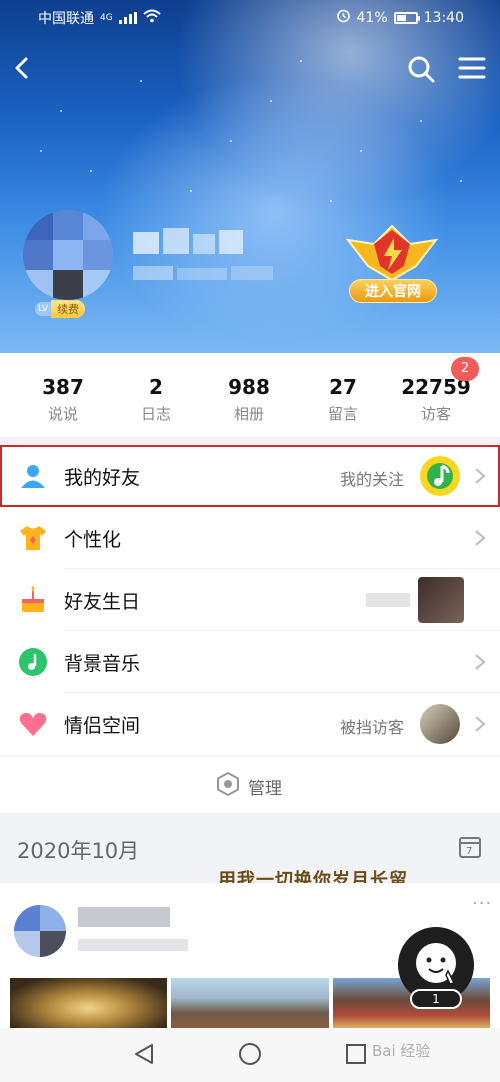 This screenshot has height=1082, width=500. What do you see at coordinates (372, 478) in the screenshot?
I see `my-follows-link: 我的关注` at bounding box center [372, 478].